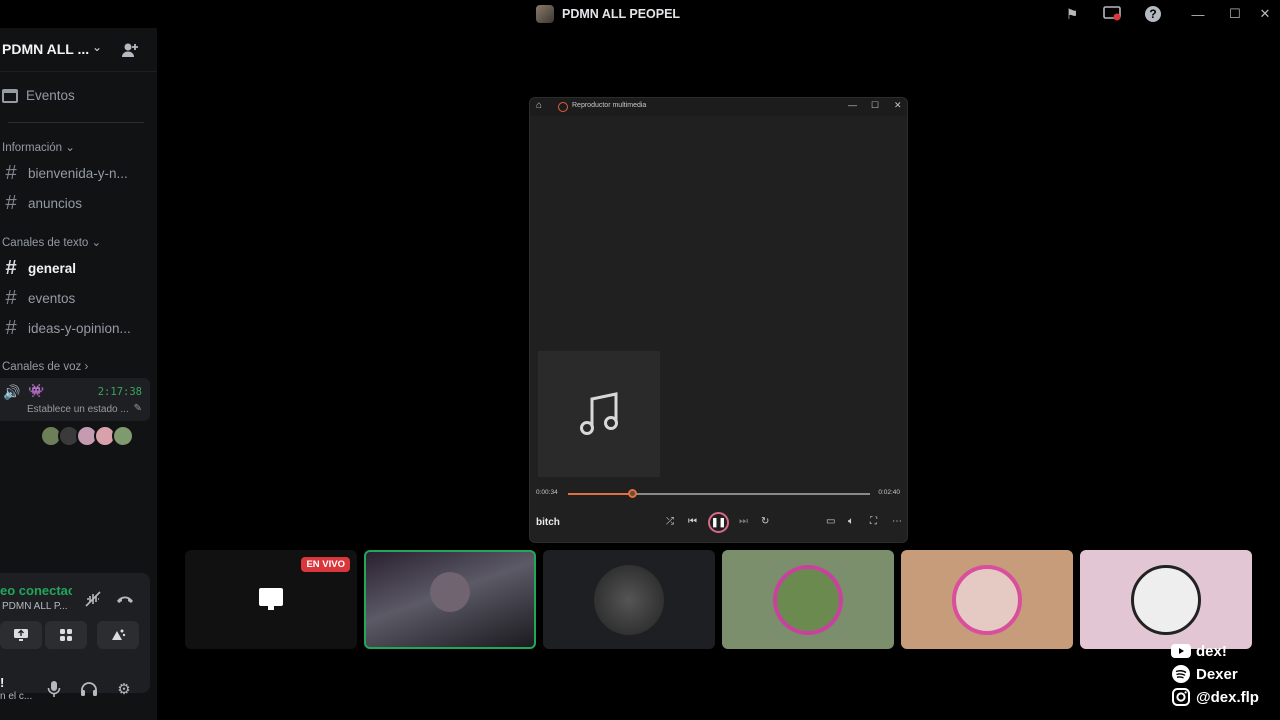 The height and width of the screenshot is (720, 1280). I want to click on youtube-handle: dex!, so click(1211, 651).